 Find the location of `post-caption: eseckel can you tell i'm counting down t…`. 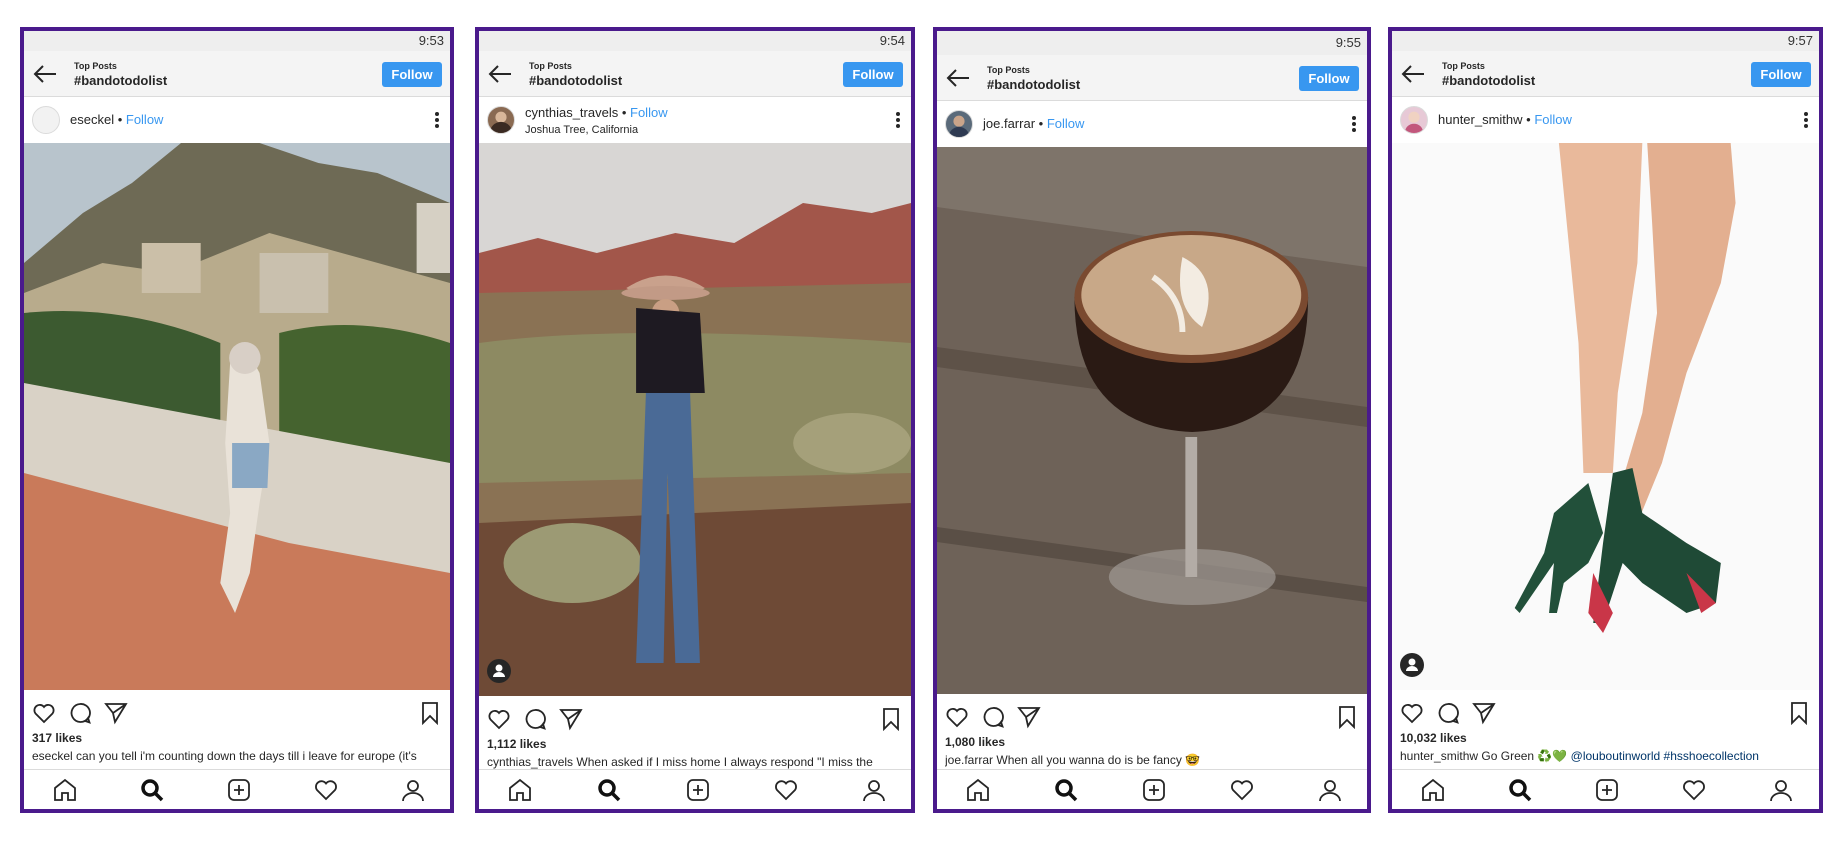

post-caption: eseckel can you tell i'm counting down t… is located at coordinates (238, 756).